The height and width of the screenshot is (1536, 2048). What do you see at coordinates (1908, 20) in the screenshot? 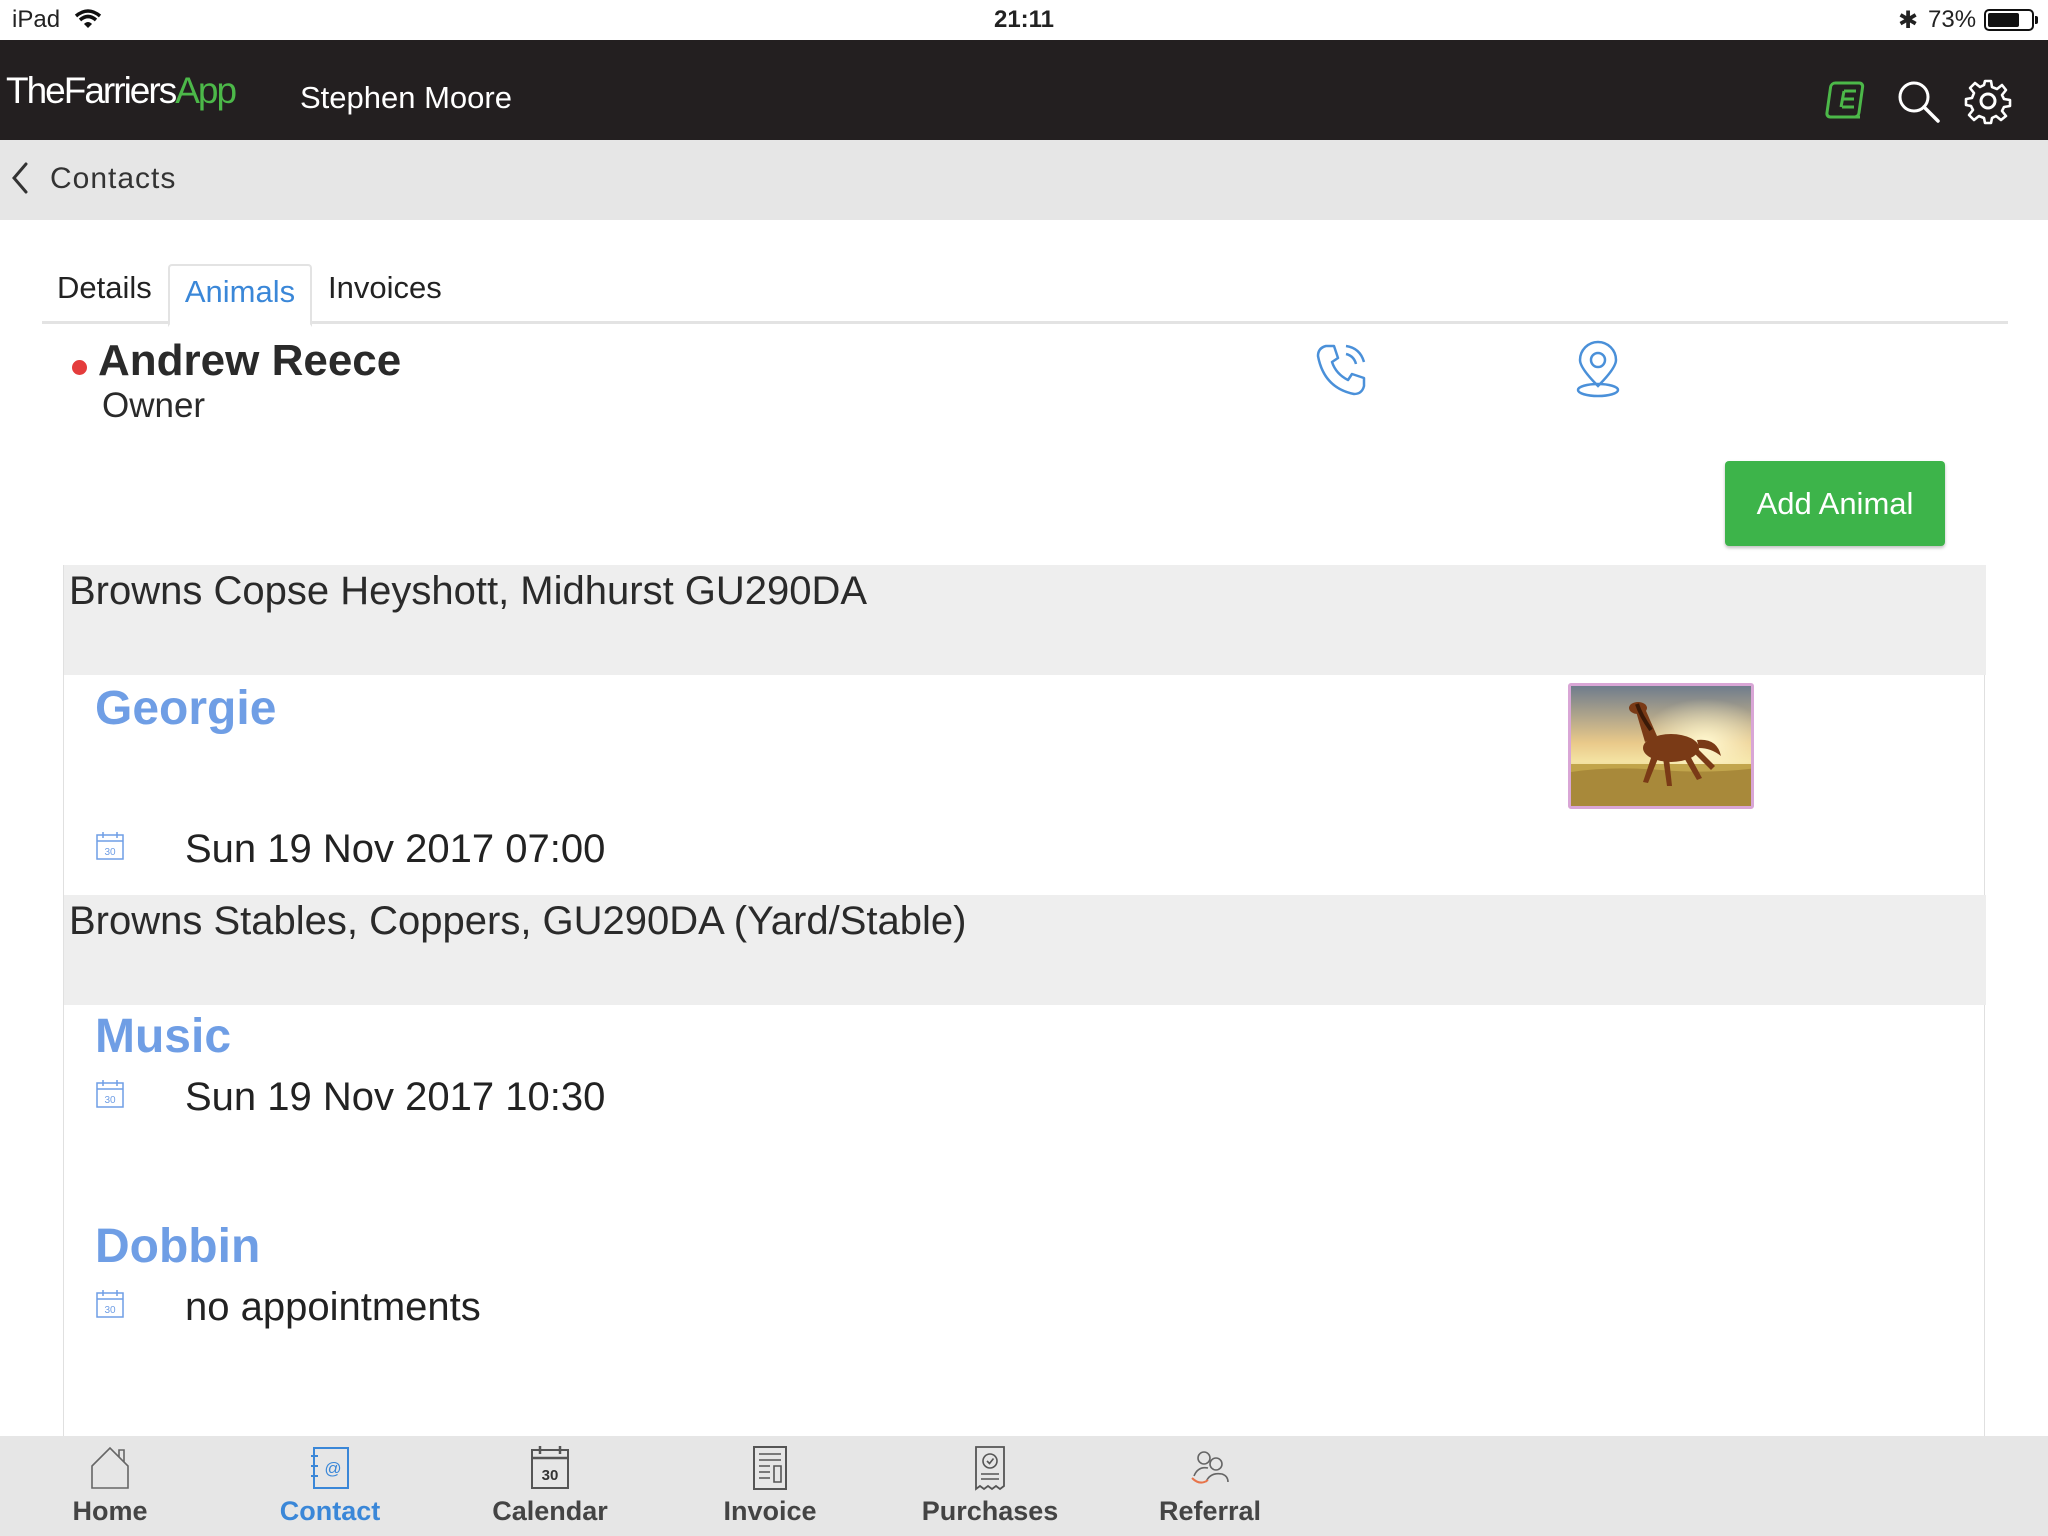
I see `bluetooth-icon: ✱` at bounding box center [1908, 20].